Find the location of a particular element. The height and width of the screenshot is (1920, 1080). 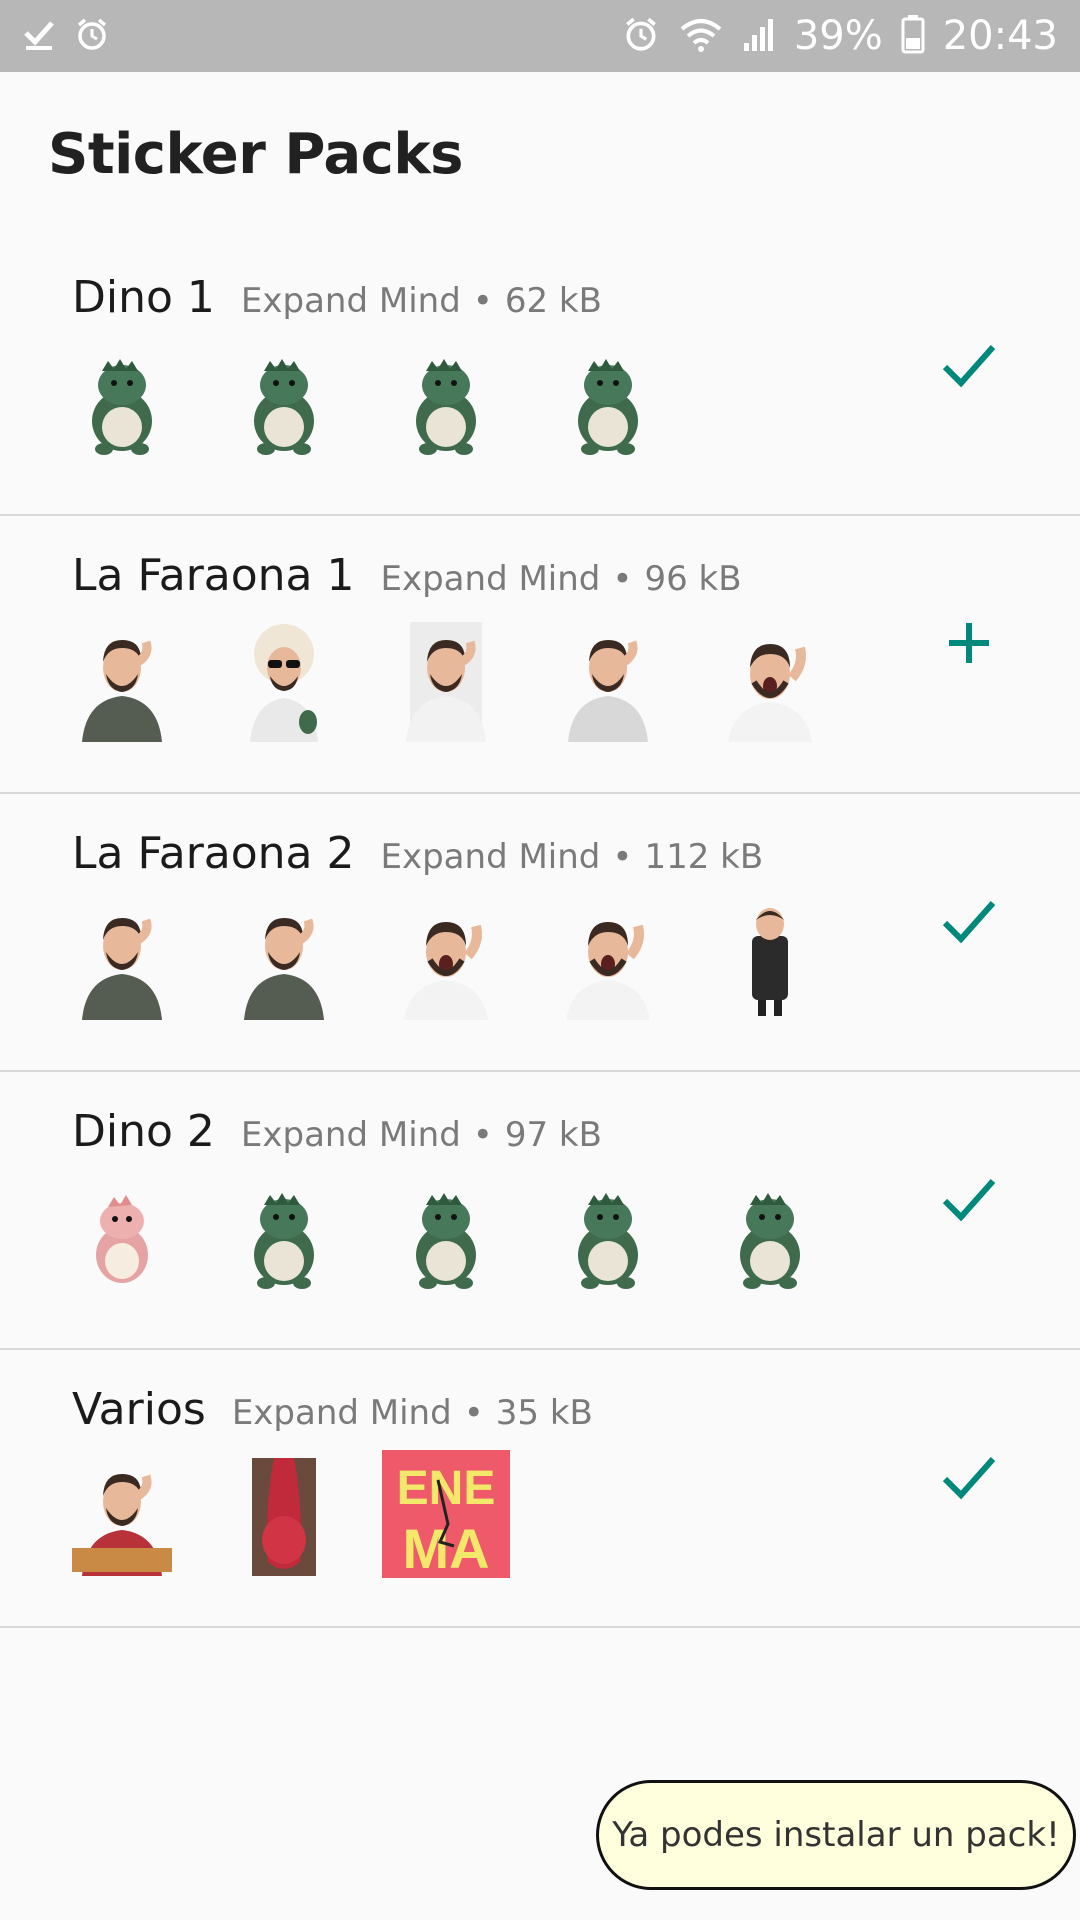

pack-name: La Faraona 2 is located at coordinates (213, 853).